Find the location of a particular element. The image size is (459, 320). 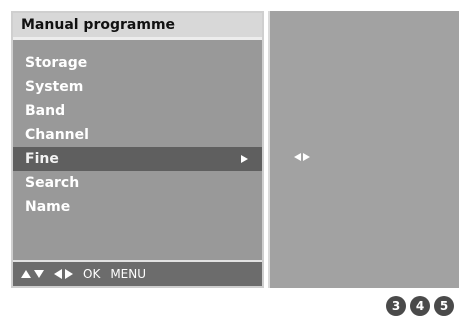

menu-item-fine: Fine is located at coordinates (137, 159).